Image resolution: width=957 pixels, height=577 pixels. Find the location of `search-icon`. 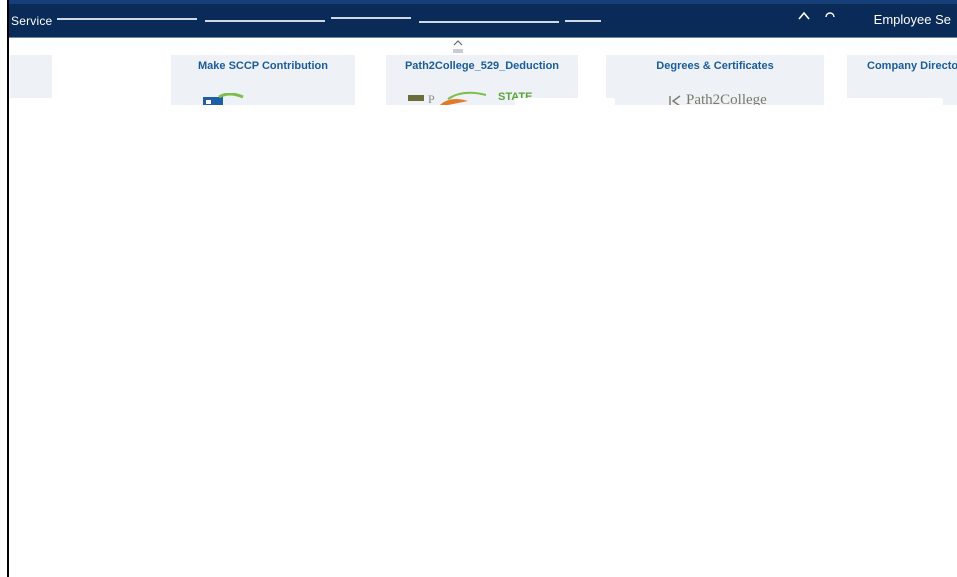

search-icon is located at coordinates (830, 16).